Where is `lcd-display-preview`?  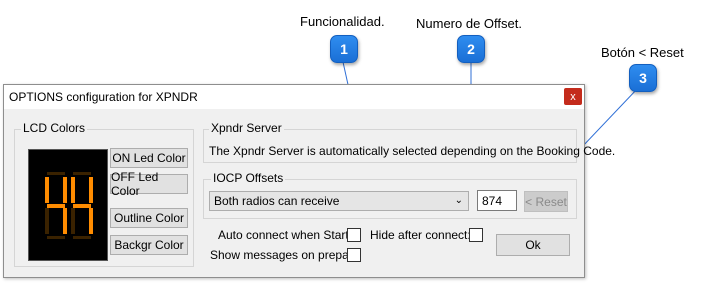 lcd-display-preview is located at coordinates (68, 205).